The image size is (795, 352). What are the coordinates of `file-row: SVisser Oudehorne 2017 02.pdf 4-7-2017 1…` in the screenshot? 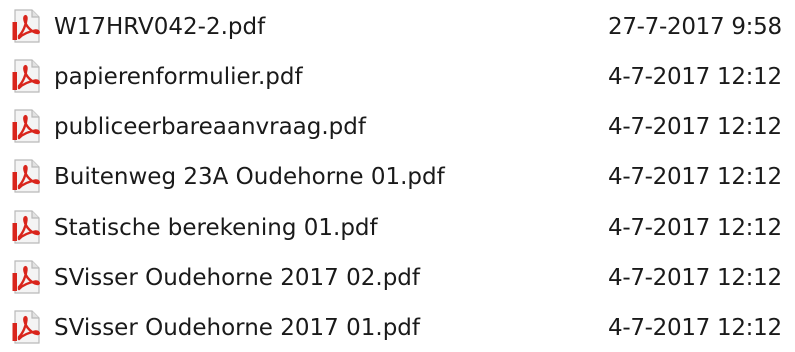 It's located at (397, 278).